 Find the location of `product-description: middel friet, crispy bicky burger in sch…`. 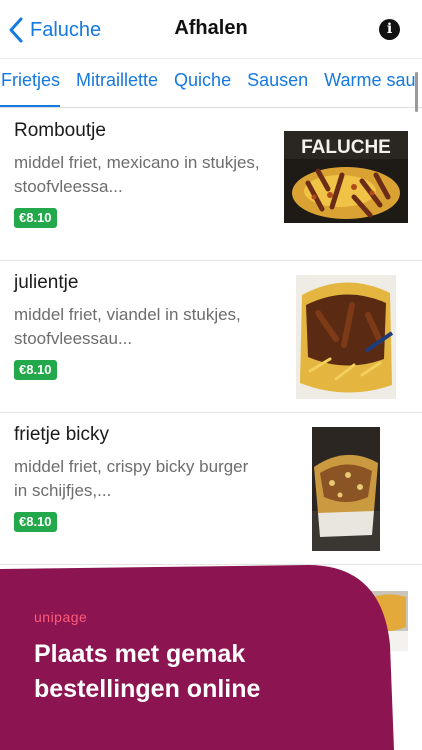

product-description: middel friet, crispy bicky burger in sch… is located at coordinates (131, 478).